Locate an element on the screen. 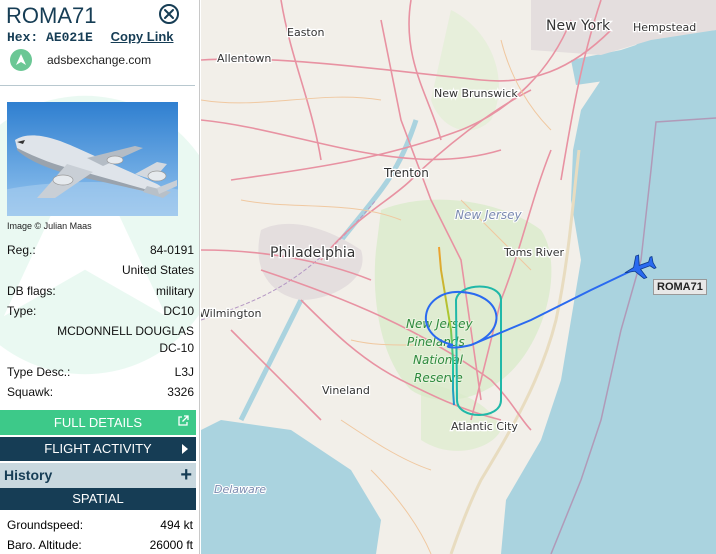  flight-activity-button: FLIGHT ACTIVITY is located at coordinates (98, 449).